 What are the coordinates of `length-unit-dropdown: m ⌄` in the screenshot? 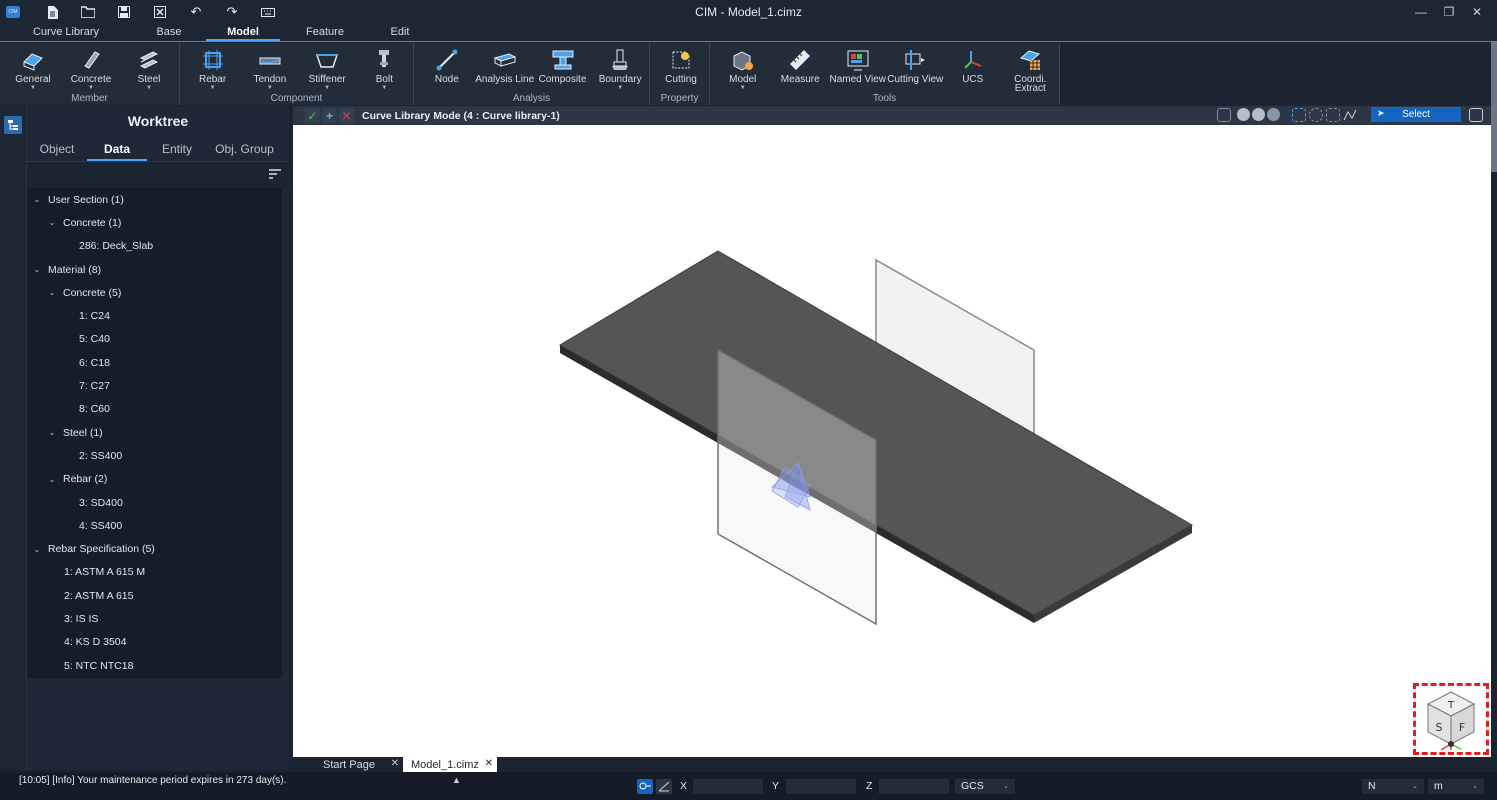 It's located at (1456, 786).